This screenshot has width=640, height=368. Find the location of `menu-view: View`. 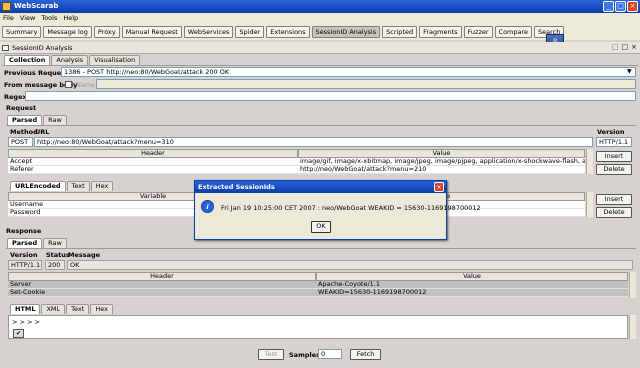

menu-view: View is located at coordinates (27, 18).